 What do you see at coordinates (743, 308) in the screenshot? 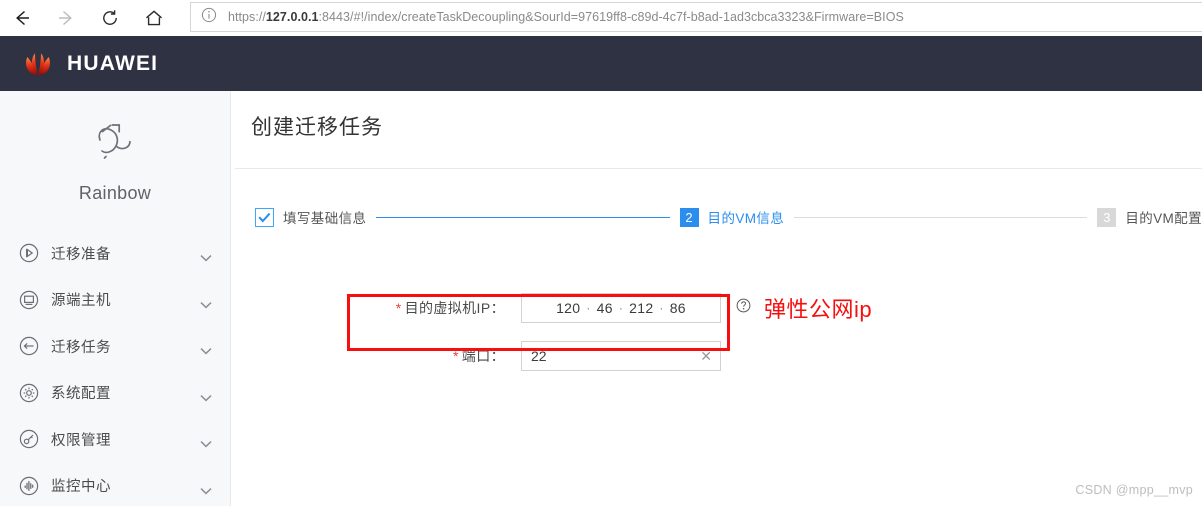
I see `question-circle-icon` at bounding box center [743, 308].